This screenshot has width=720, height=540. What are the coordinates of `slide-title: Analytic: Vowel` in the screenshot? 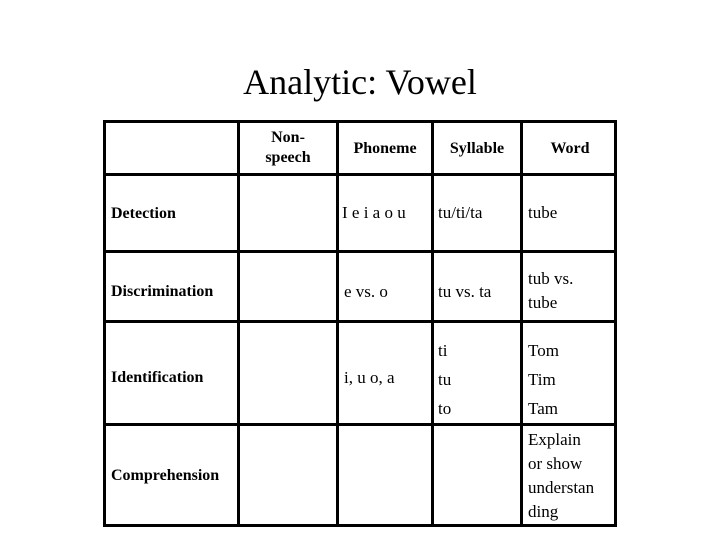 It's located at (360, 82).